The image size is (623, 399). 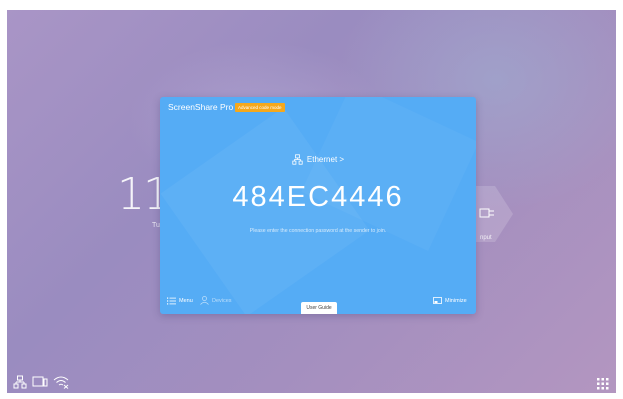 I want to click on menu-list-icon, so click(x=171, y=301).